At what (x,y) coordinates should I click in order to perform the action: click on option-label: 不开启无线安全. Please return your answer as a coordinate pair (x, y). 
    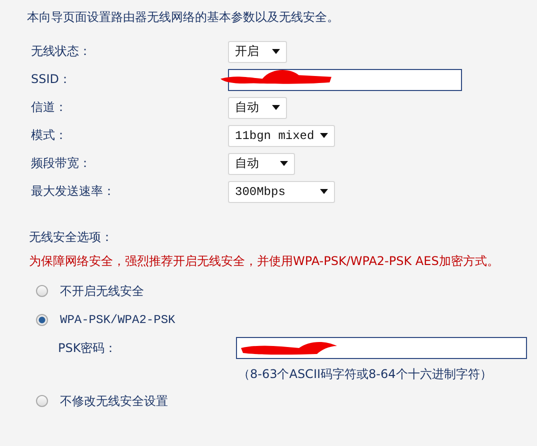
    Looking at the image, I should click on (102, 291).